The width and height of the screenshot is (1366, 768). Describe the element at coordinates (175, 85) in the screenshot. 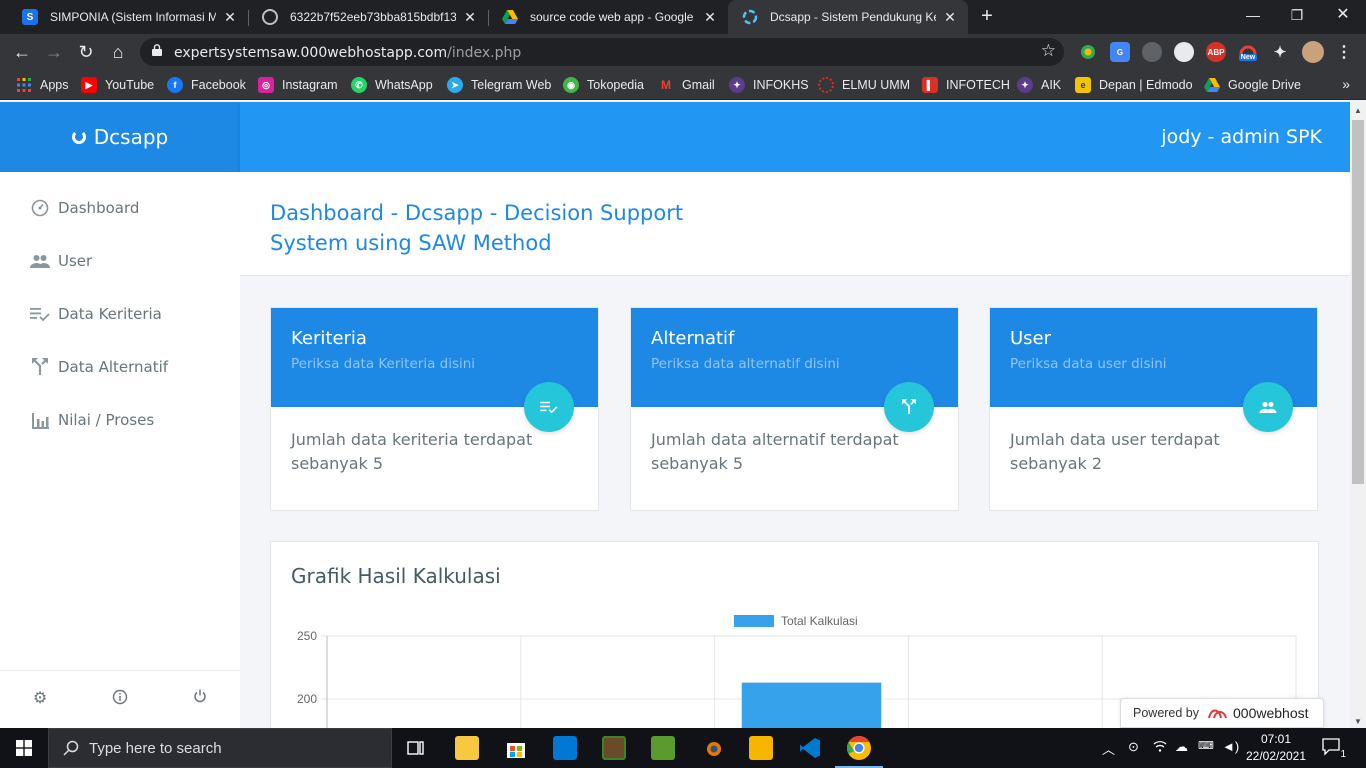

I see `facebook-icon: f` at that location.